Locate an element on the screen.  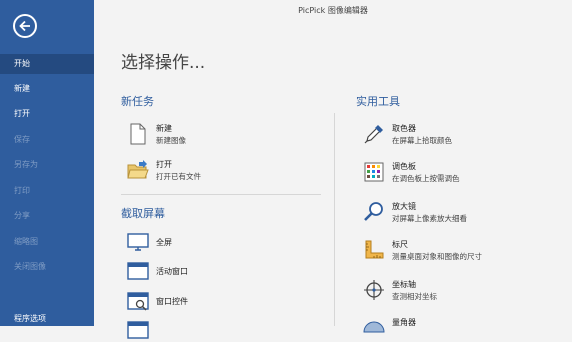
magnifier-icon is located at coordinates (373, 211).